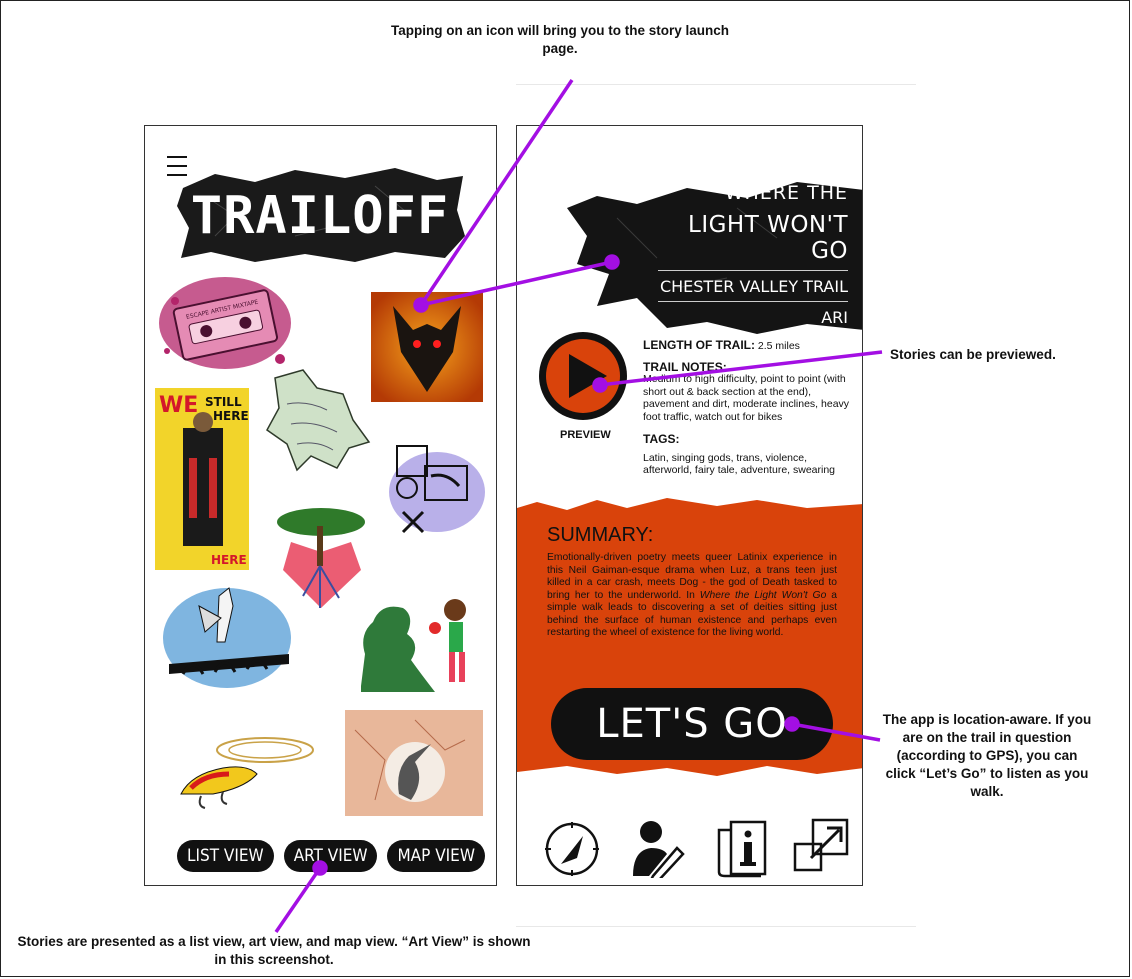  Describe the element at coordinates (600, 385) in the screenshot. I see `connector-dot-preview` at that location.